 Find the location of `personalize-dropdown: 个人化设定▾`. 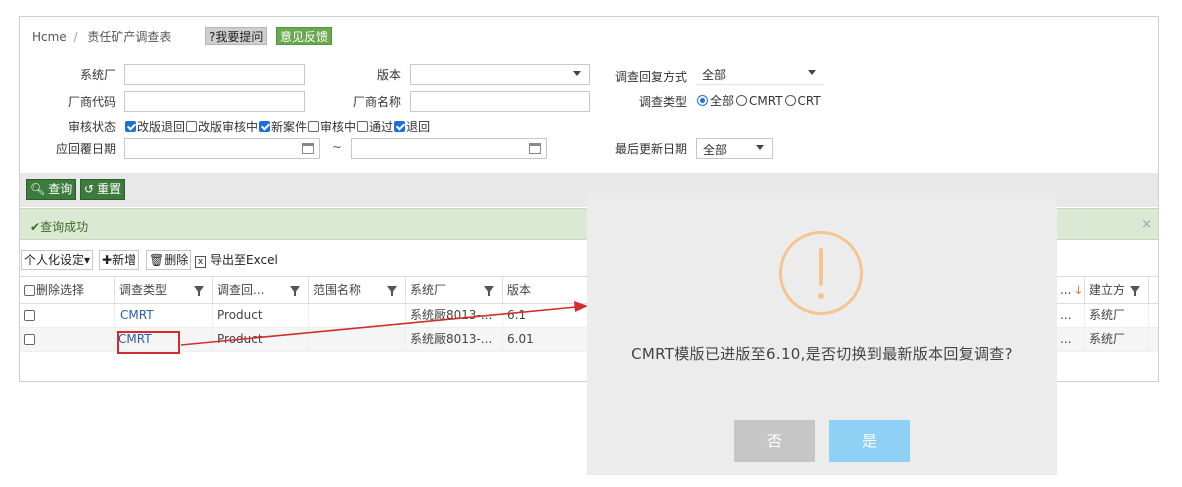

personalize-dropdown: 个人化设定▾ is located at coordinates (57, 260).